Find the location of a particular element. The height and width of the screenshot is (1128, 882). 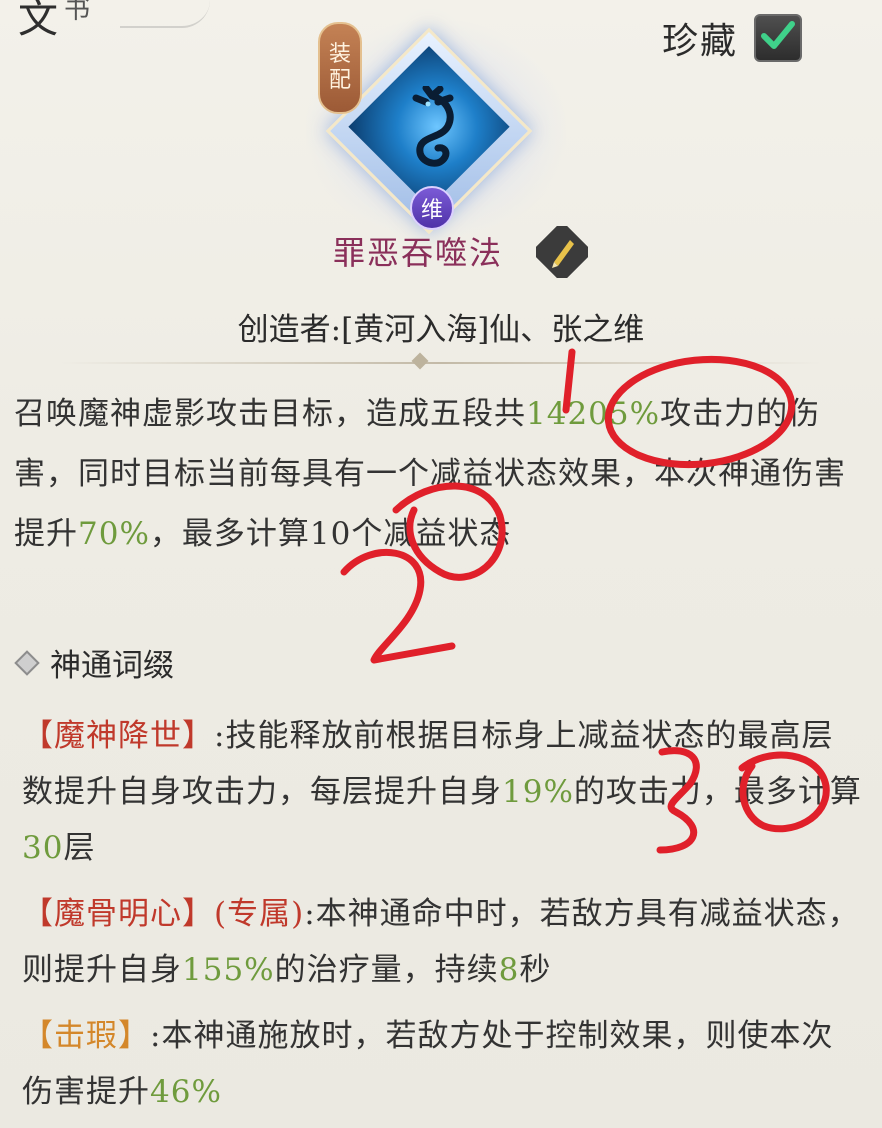

affix-value: 8 is located at coordinates (509, 970).